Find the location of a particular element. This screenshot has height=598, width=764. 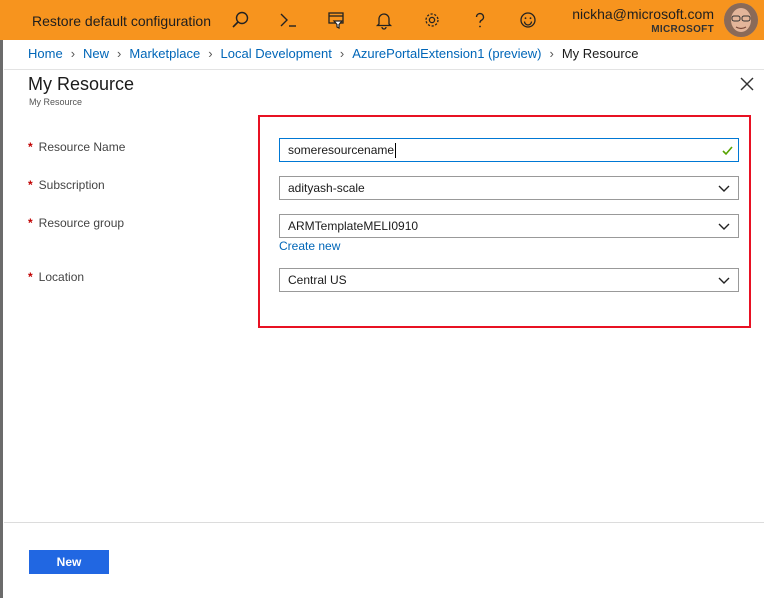

left-nav-edge is located at coordinates (1, 319).